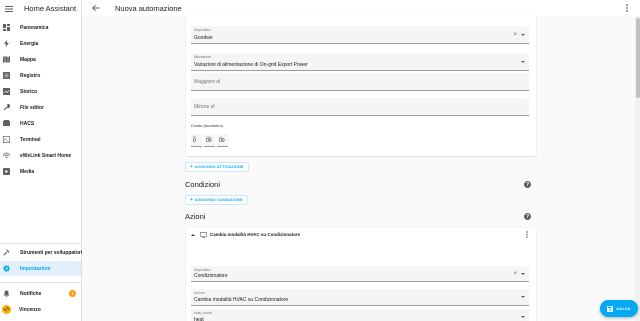  What do you see at coordinates (361, 8) in the screenshot?
I see `top-bar: Nuova automazione` at bounding box center [361, 8].